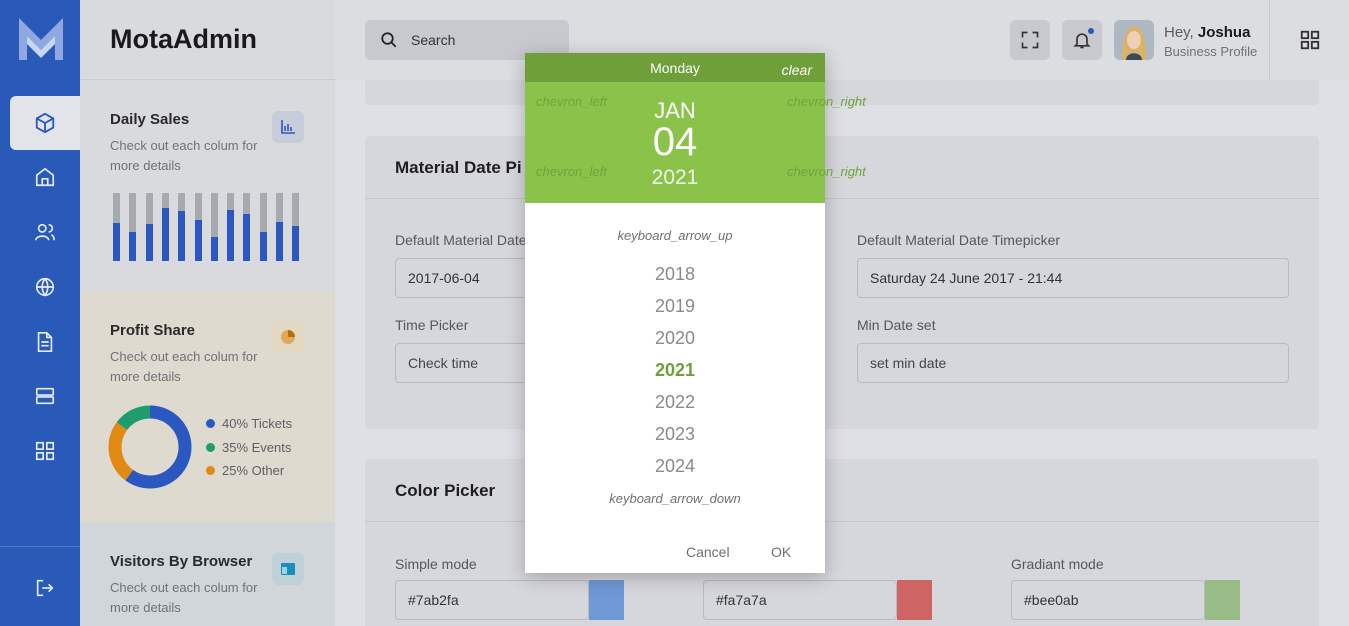  I want to click on year-option: 2024, so click(675, 466).